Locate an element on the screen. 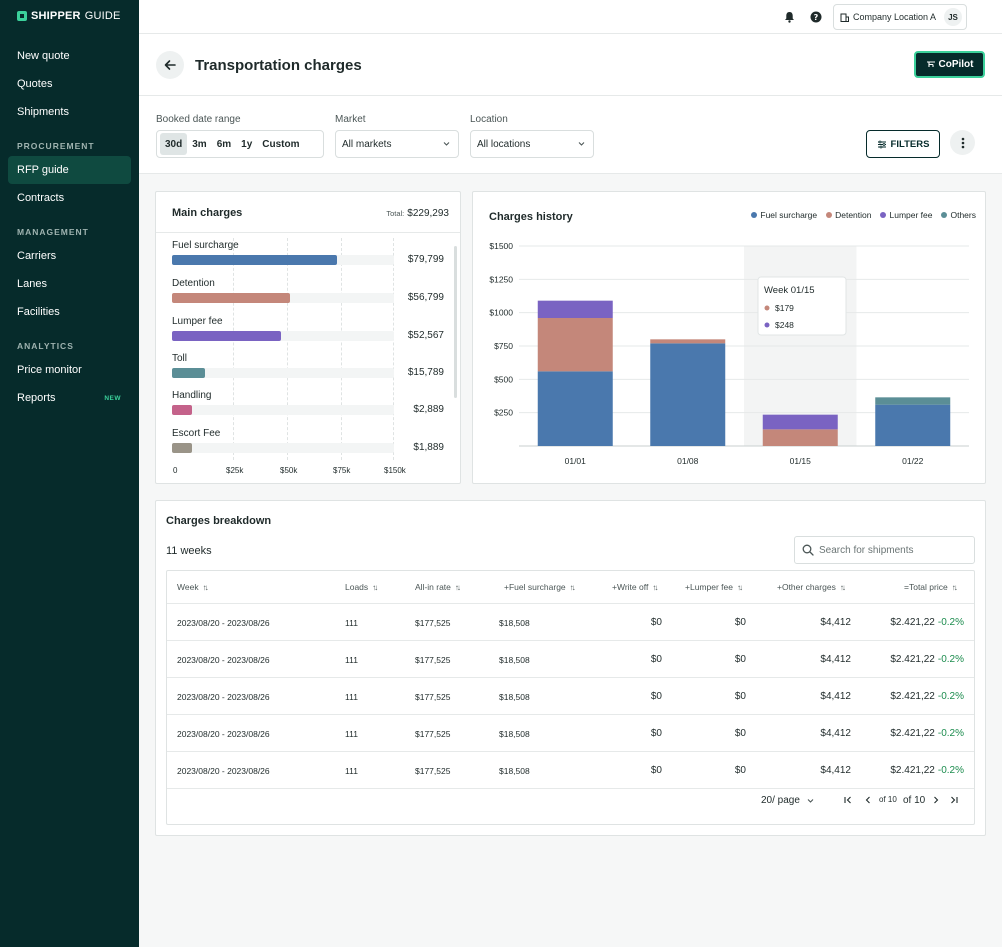 The image size is (1002, 947). main-charges-title: Main charges is located at coordinates (207, 213).